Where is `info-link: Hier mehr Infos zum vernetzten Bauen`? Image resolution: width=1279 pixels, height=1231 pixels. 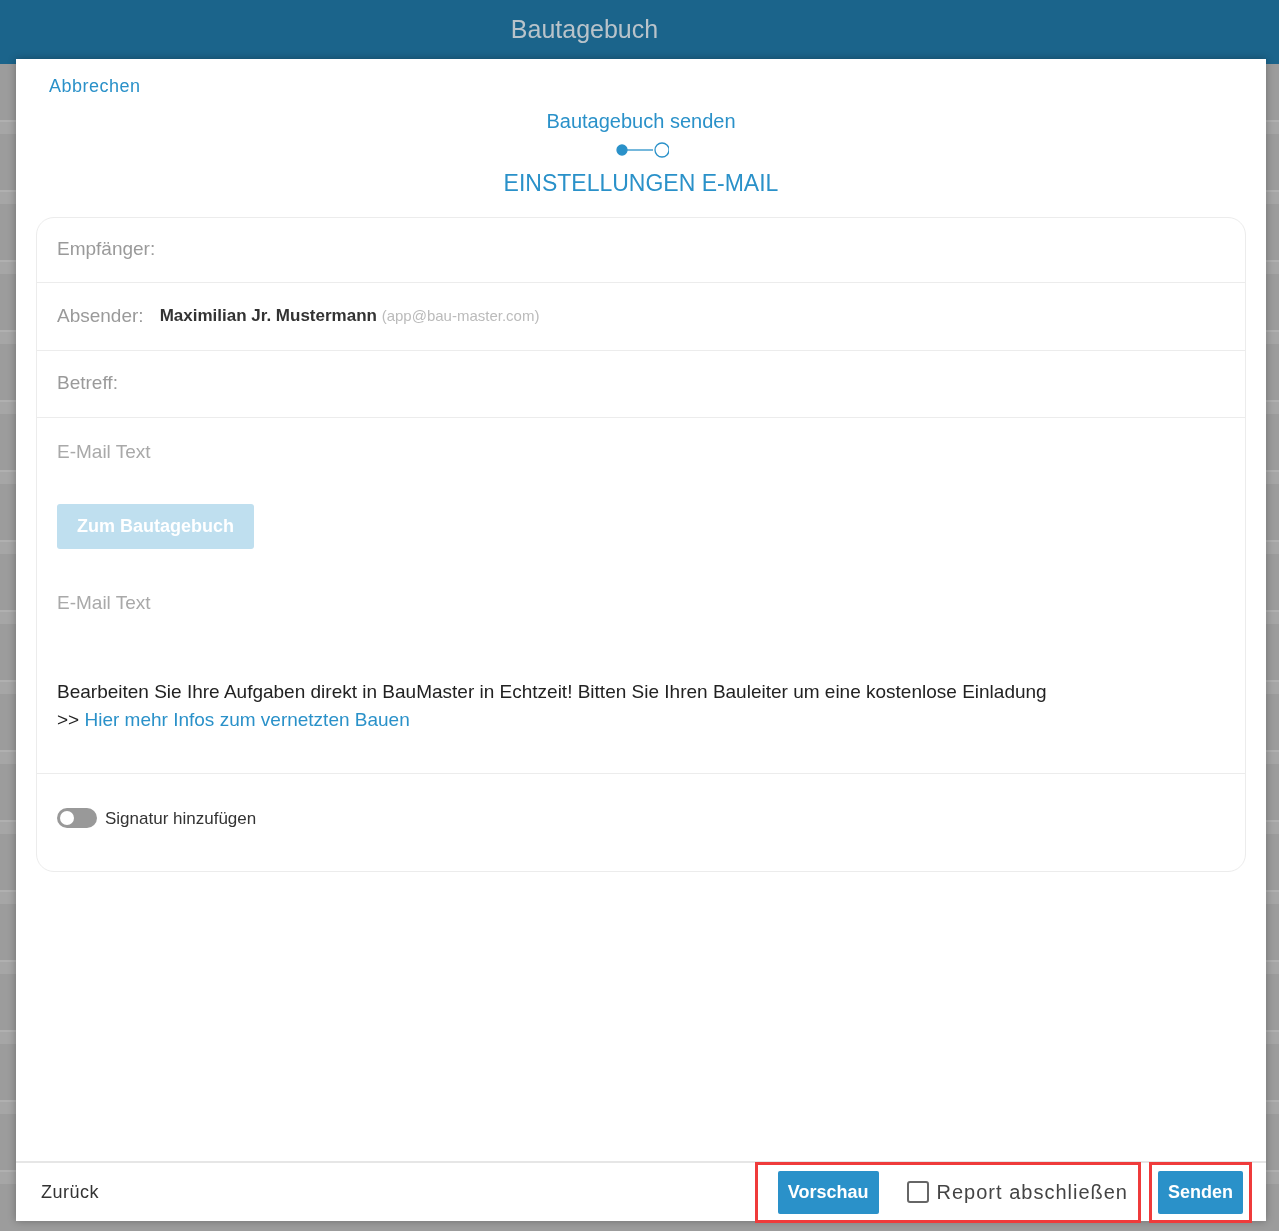
info-link: Hier mehr Infos zum vernetzten Bauen is located at coordinates (247, 719).